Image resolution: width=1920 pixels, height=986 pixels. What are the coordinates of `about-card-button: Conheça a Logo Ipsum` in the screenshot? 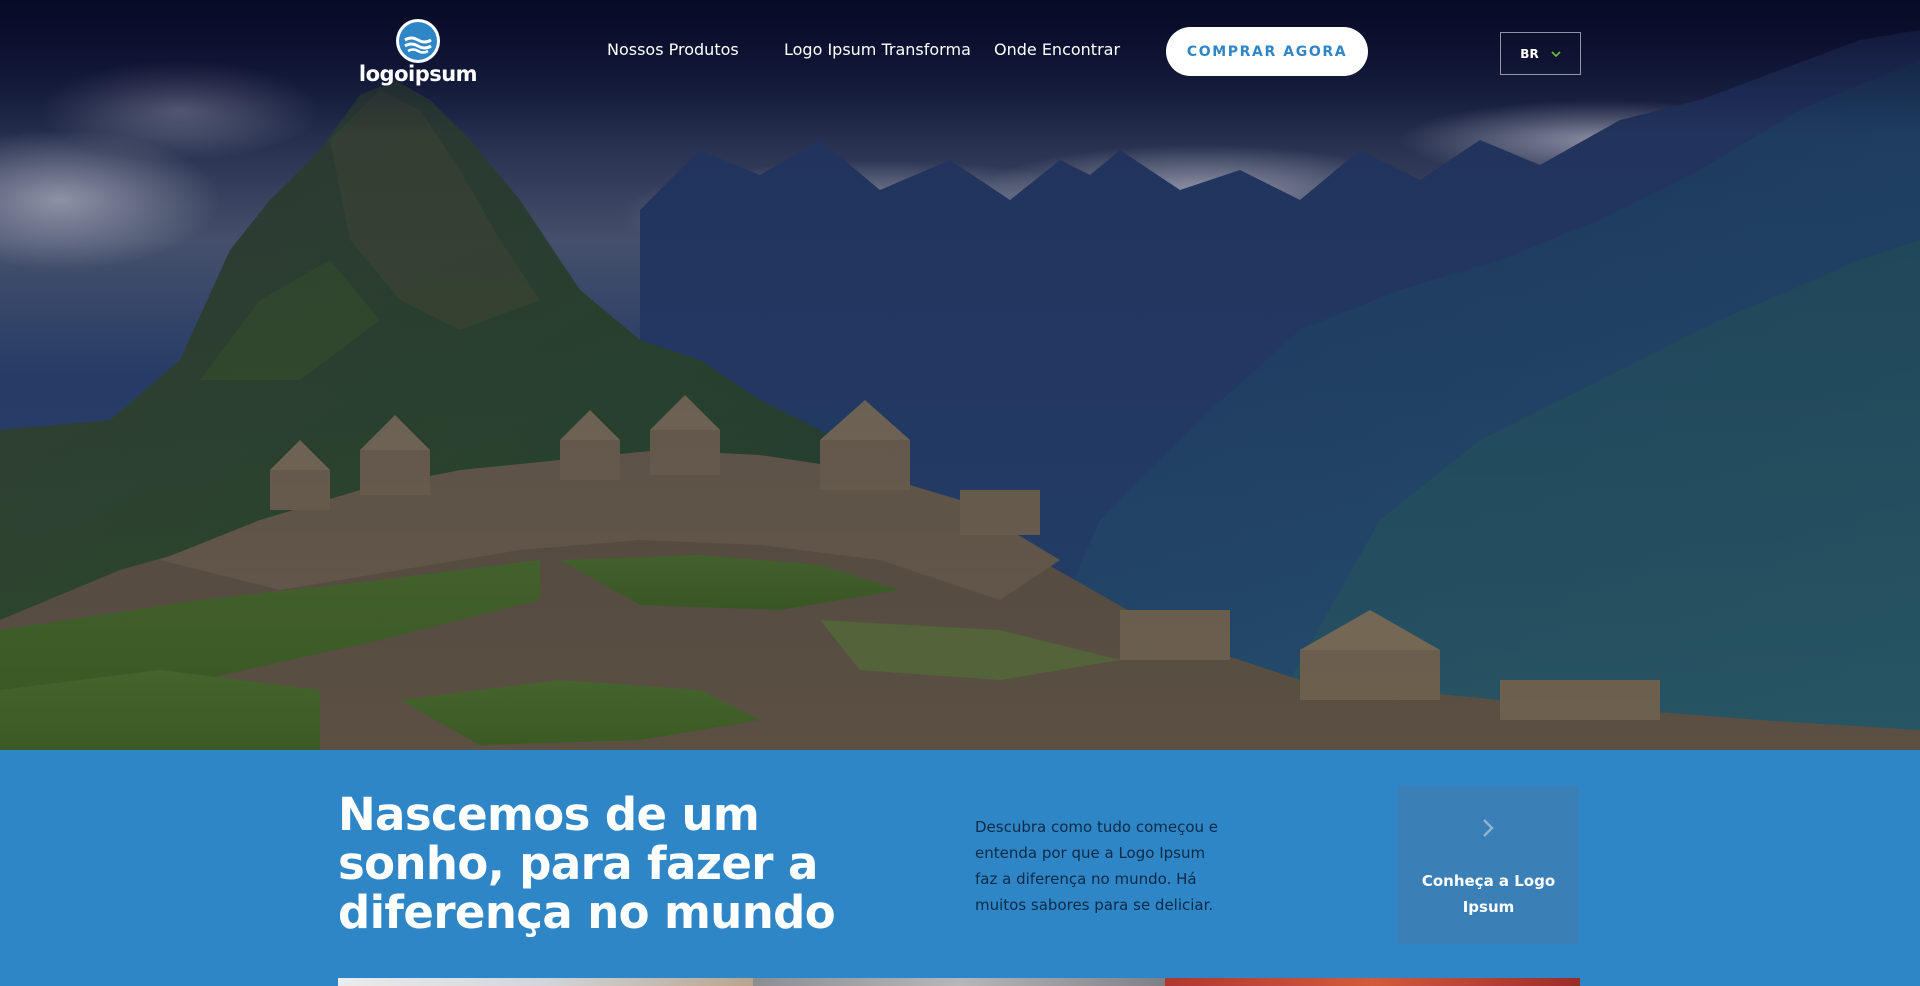 It's located at (1488, 865).